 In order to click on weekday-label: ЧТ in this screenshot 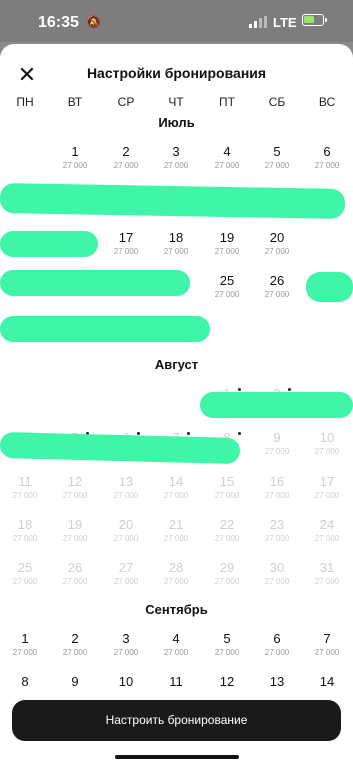, I will do `click(176, 102)`.